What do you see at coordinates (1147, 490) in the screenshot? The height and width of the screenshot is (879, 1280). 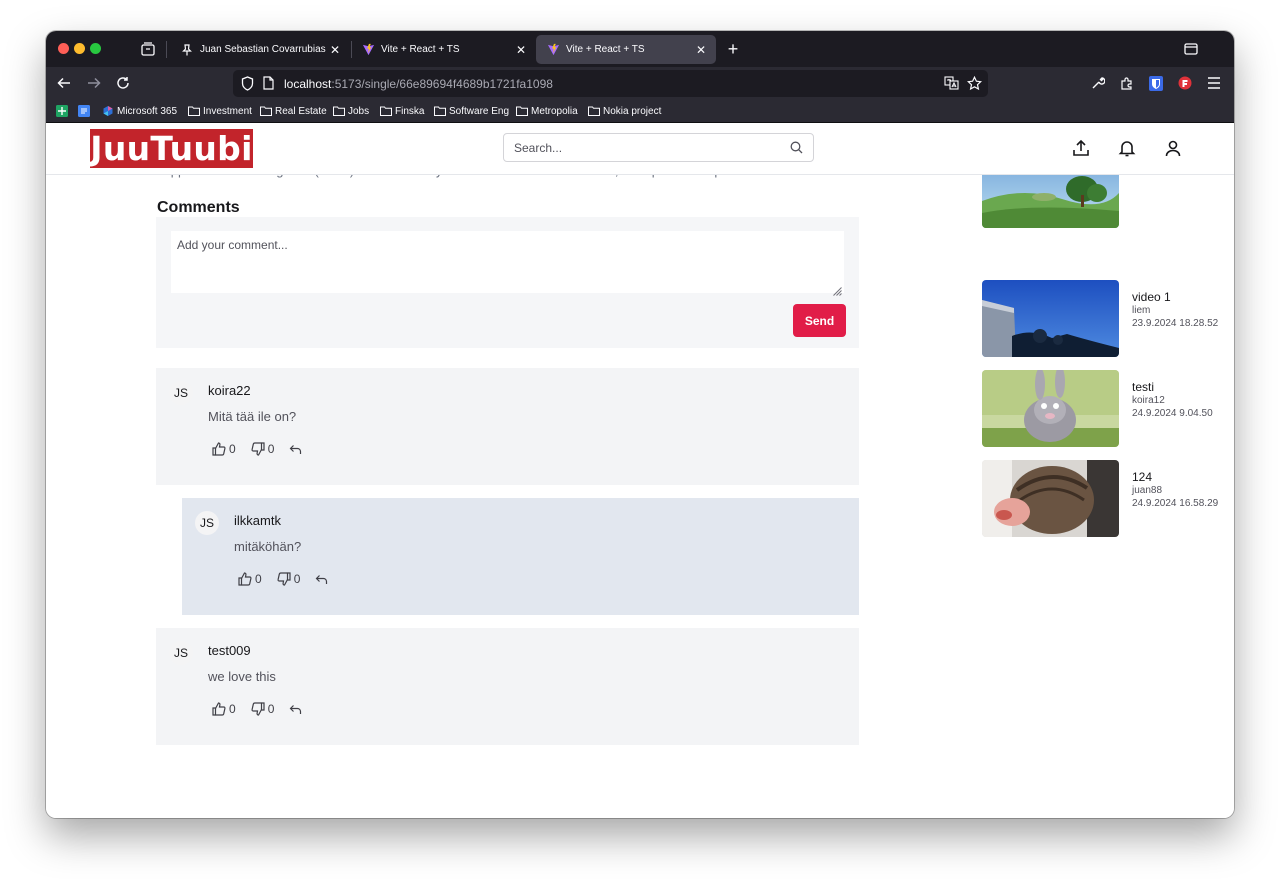 I see `video-uploader: juan88` at bounding box center [1147, 490].